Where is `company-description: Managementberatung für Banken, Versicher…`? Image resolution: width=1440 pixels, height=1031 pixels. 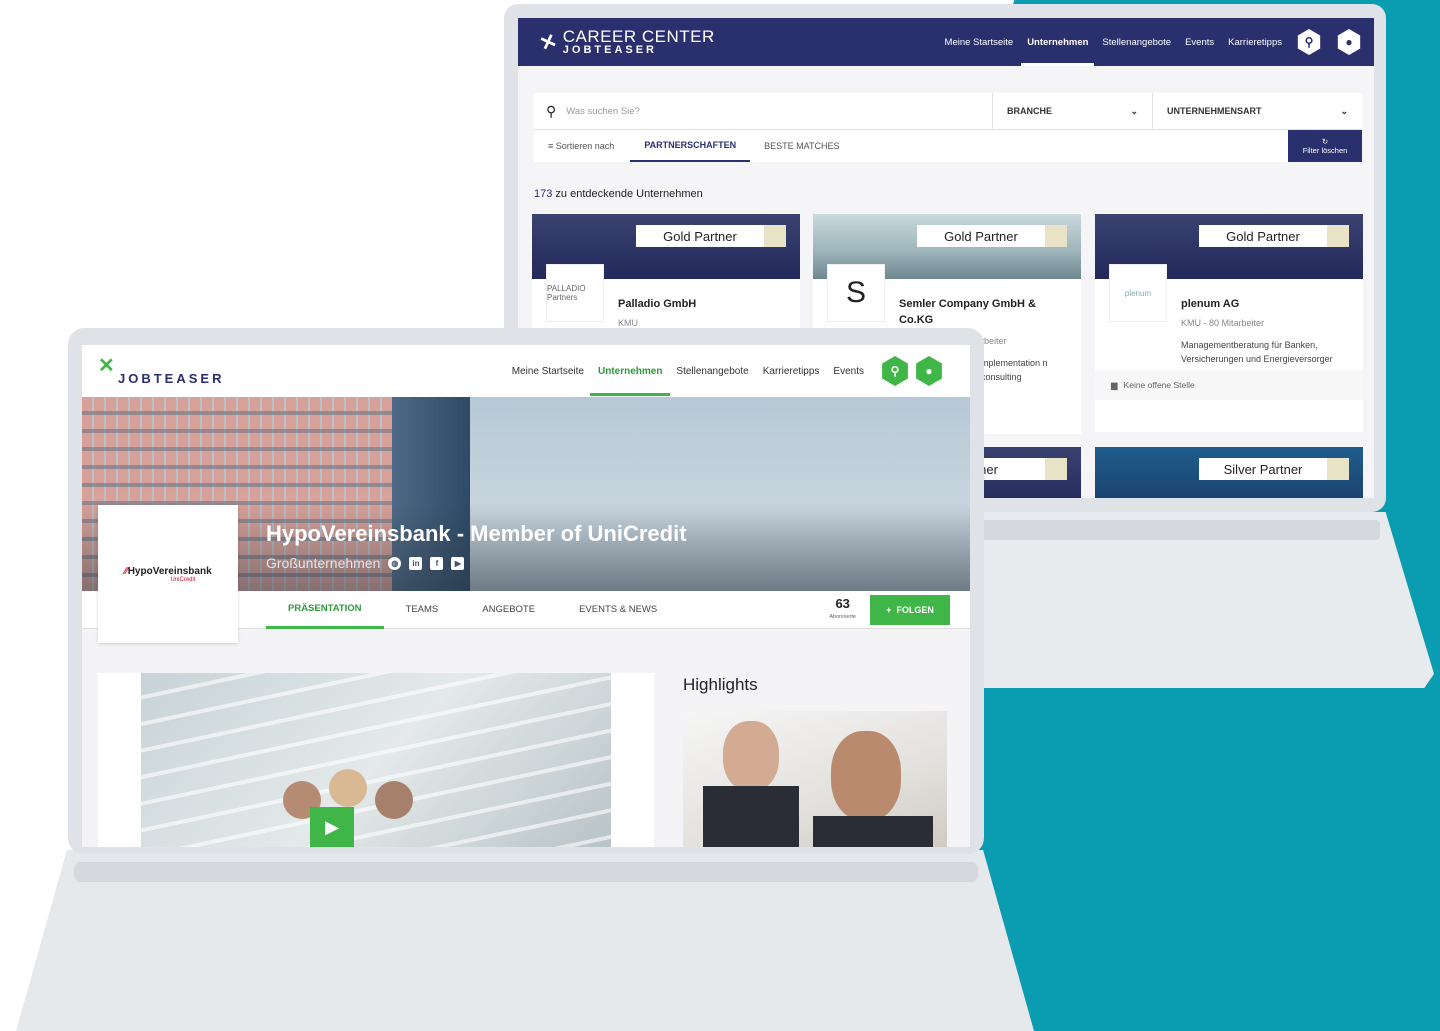
company-description: Managementberatung für Banken, Versicher… is located at coordinates (1257, 352).